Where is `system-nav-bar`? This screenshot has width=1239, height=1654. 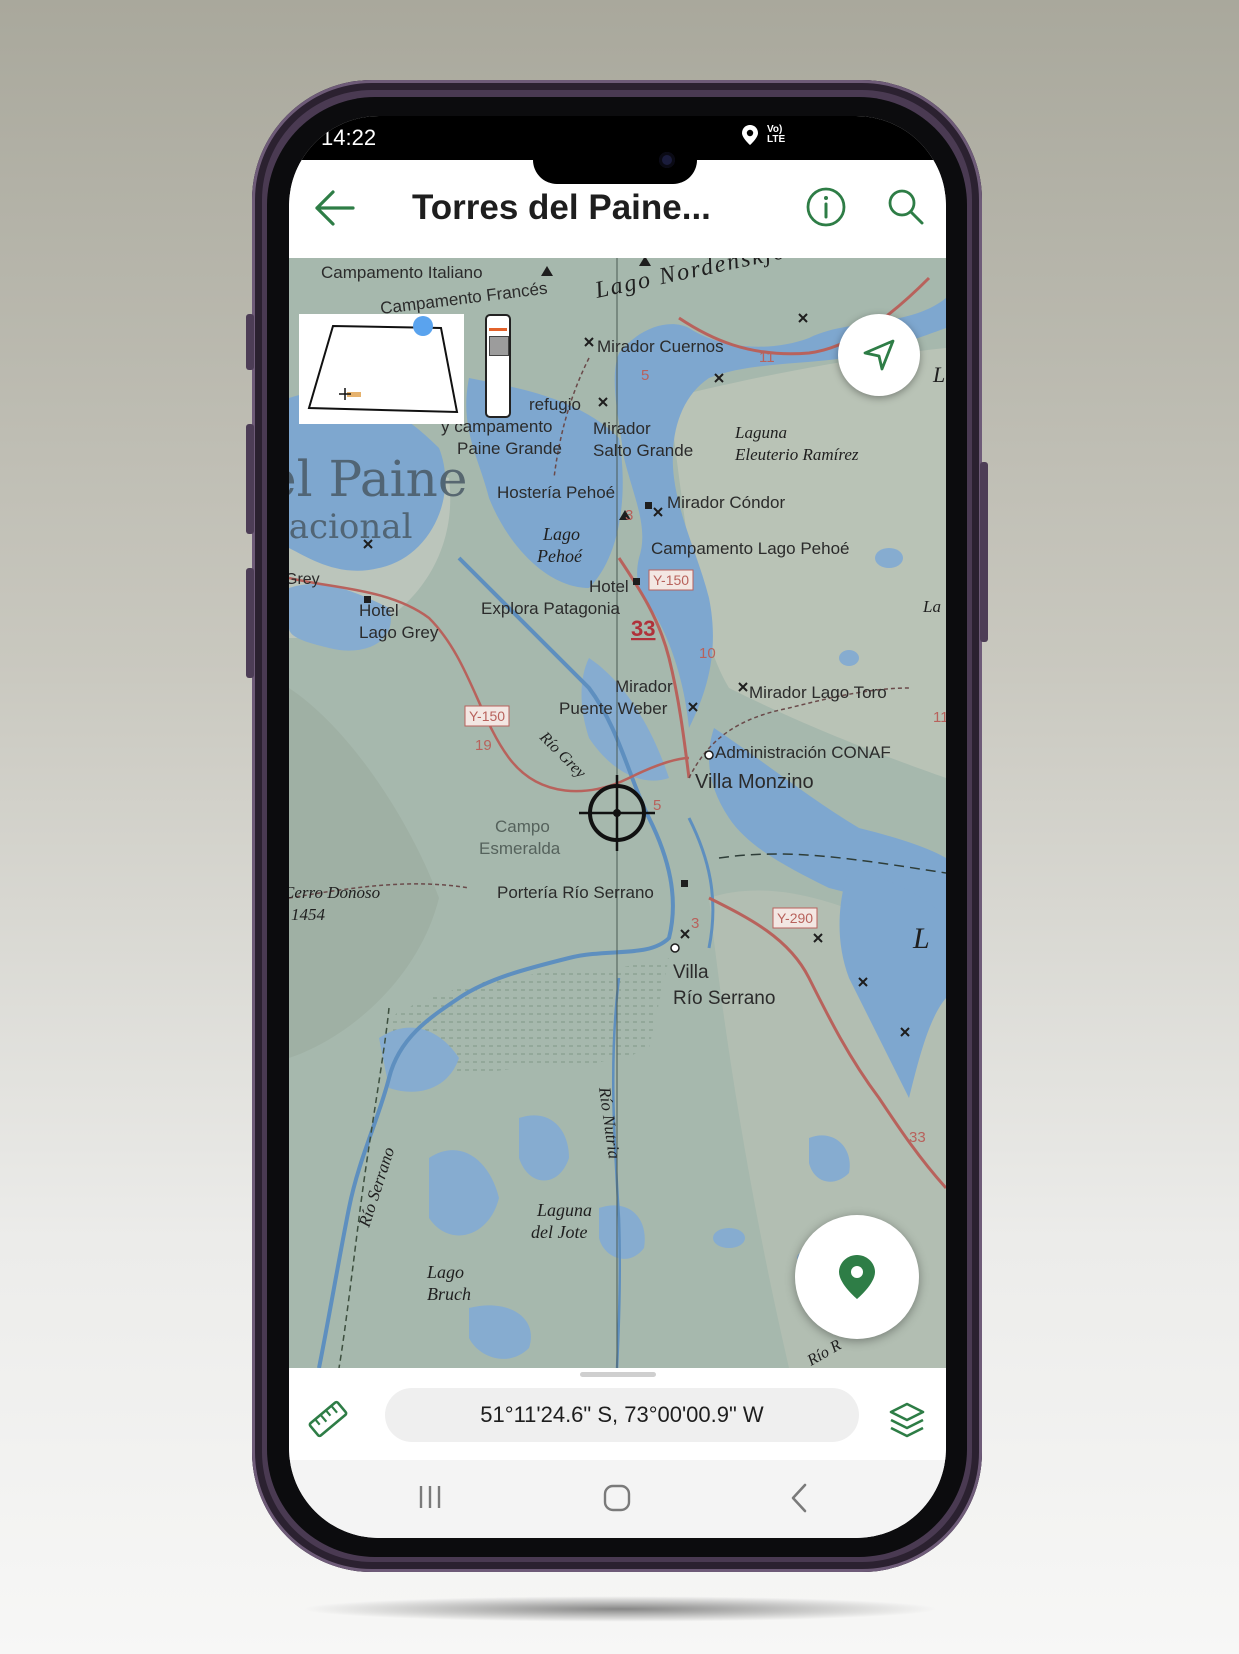
system-nav-bar is located at coordinates (617, 1499).